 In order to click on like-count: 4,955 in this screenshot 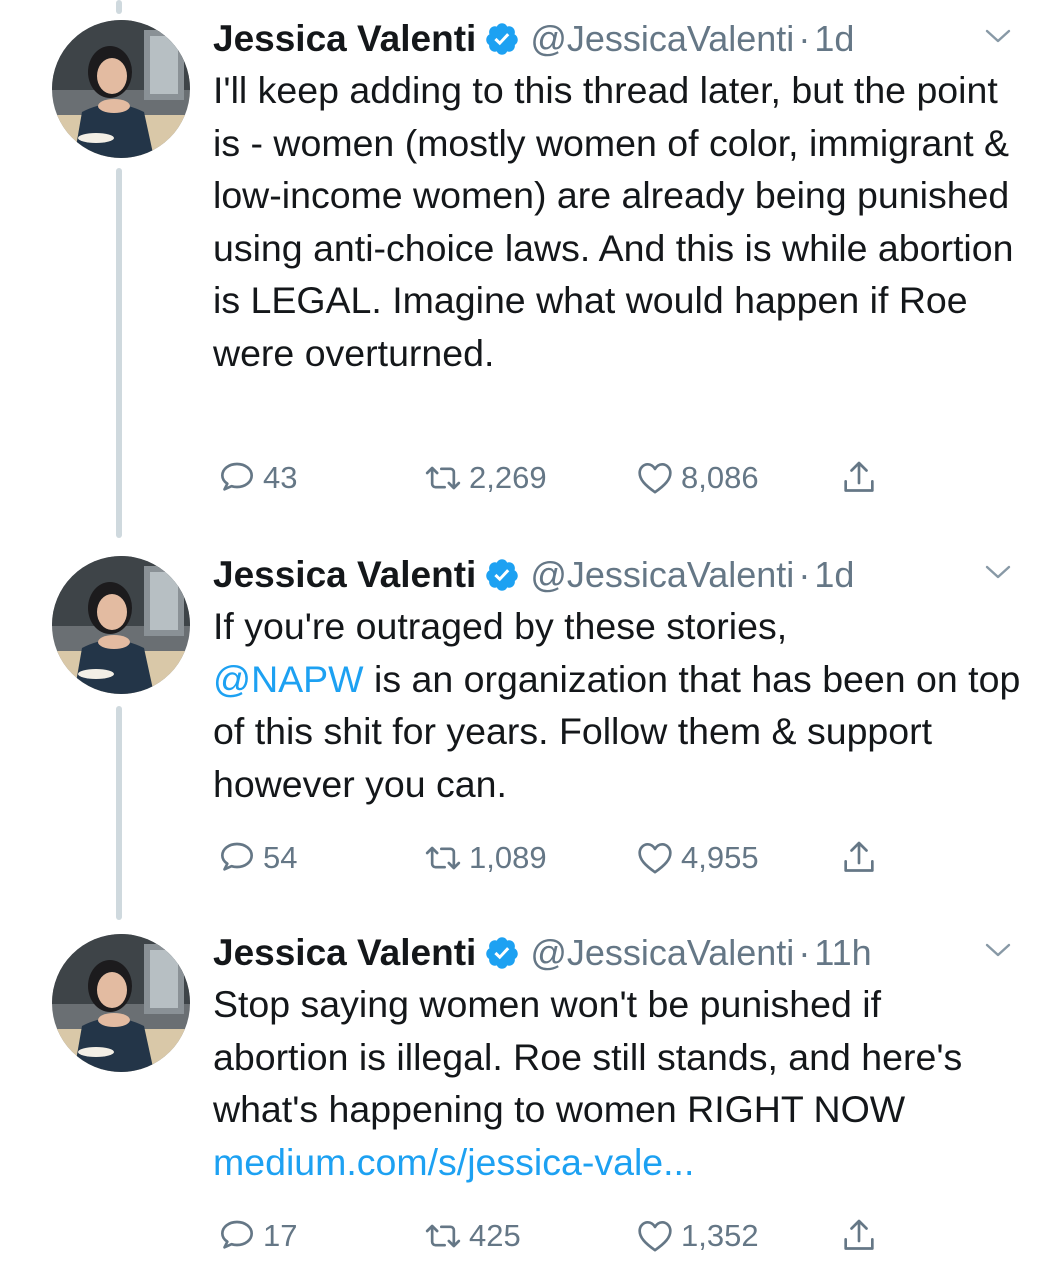, I will do `click(720, 857)`.